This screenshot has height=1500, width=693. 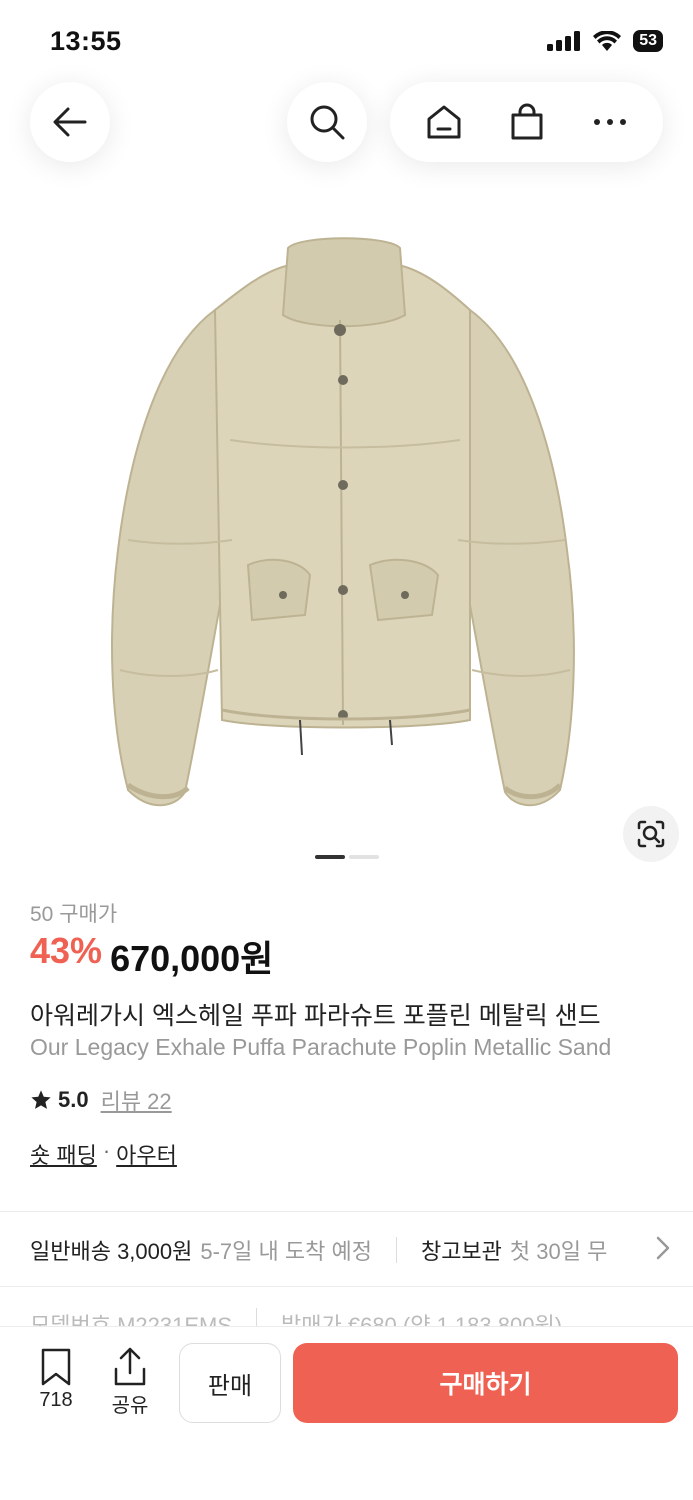 What do you see at coordinates (41, 1099) in the screenshot?
I see `star-icon` at bounding box center [41, 1099].